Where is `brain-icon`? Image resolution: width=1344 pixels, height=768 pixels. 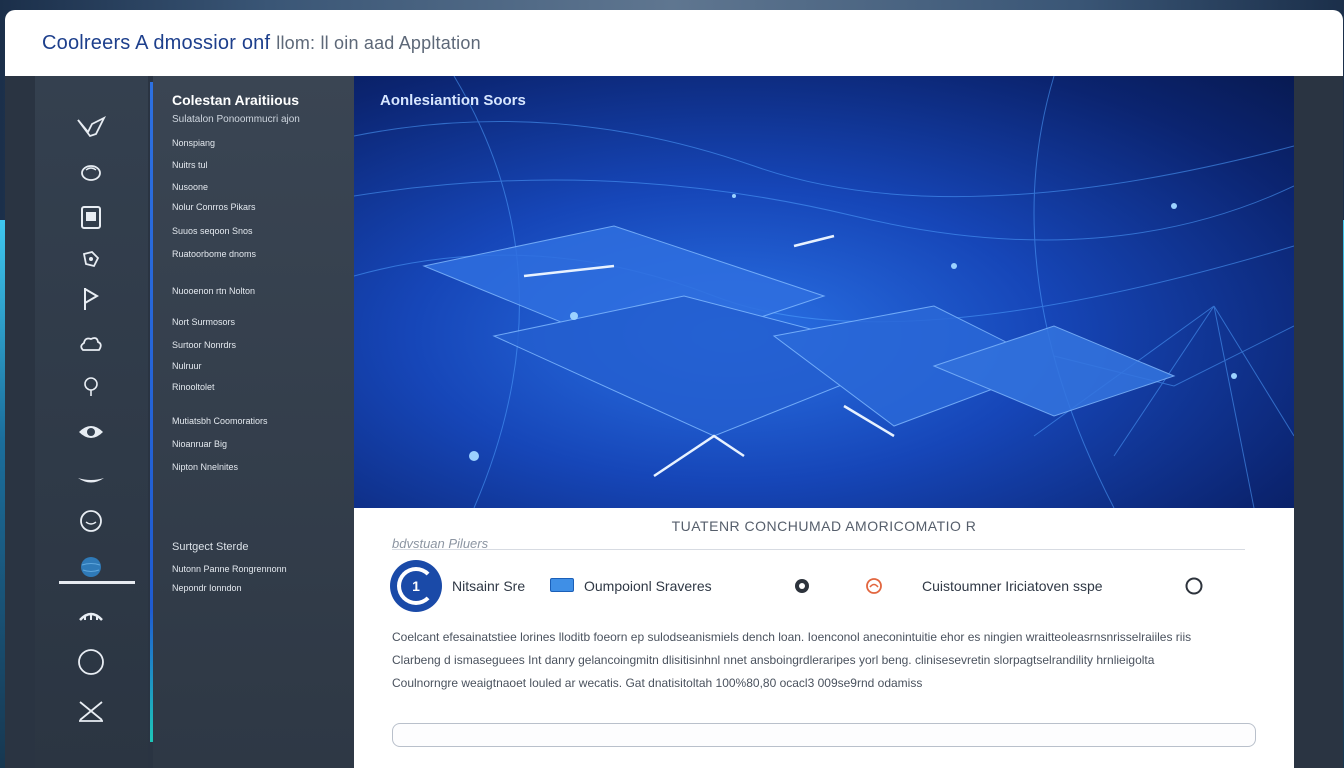 brain-icon is located at coordinates (91, 172).